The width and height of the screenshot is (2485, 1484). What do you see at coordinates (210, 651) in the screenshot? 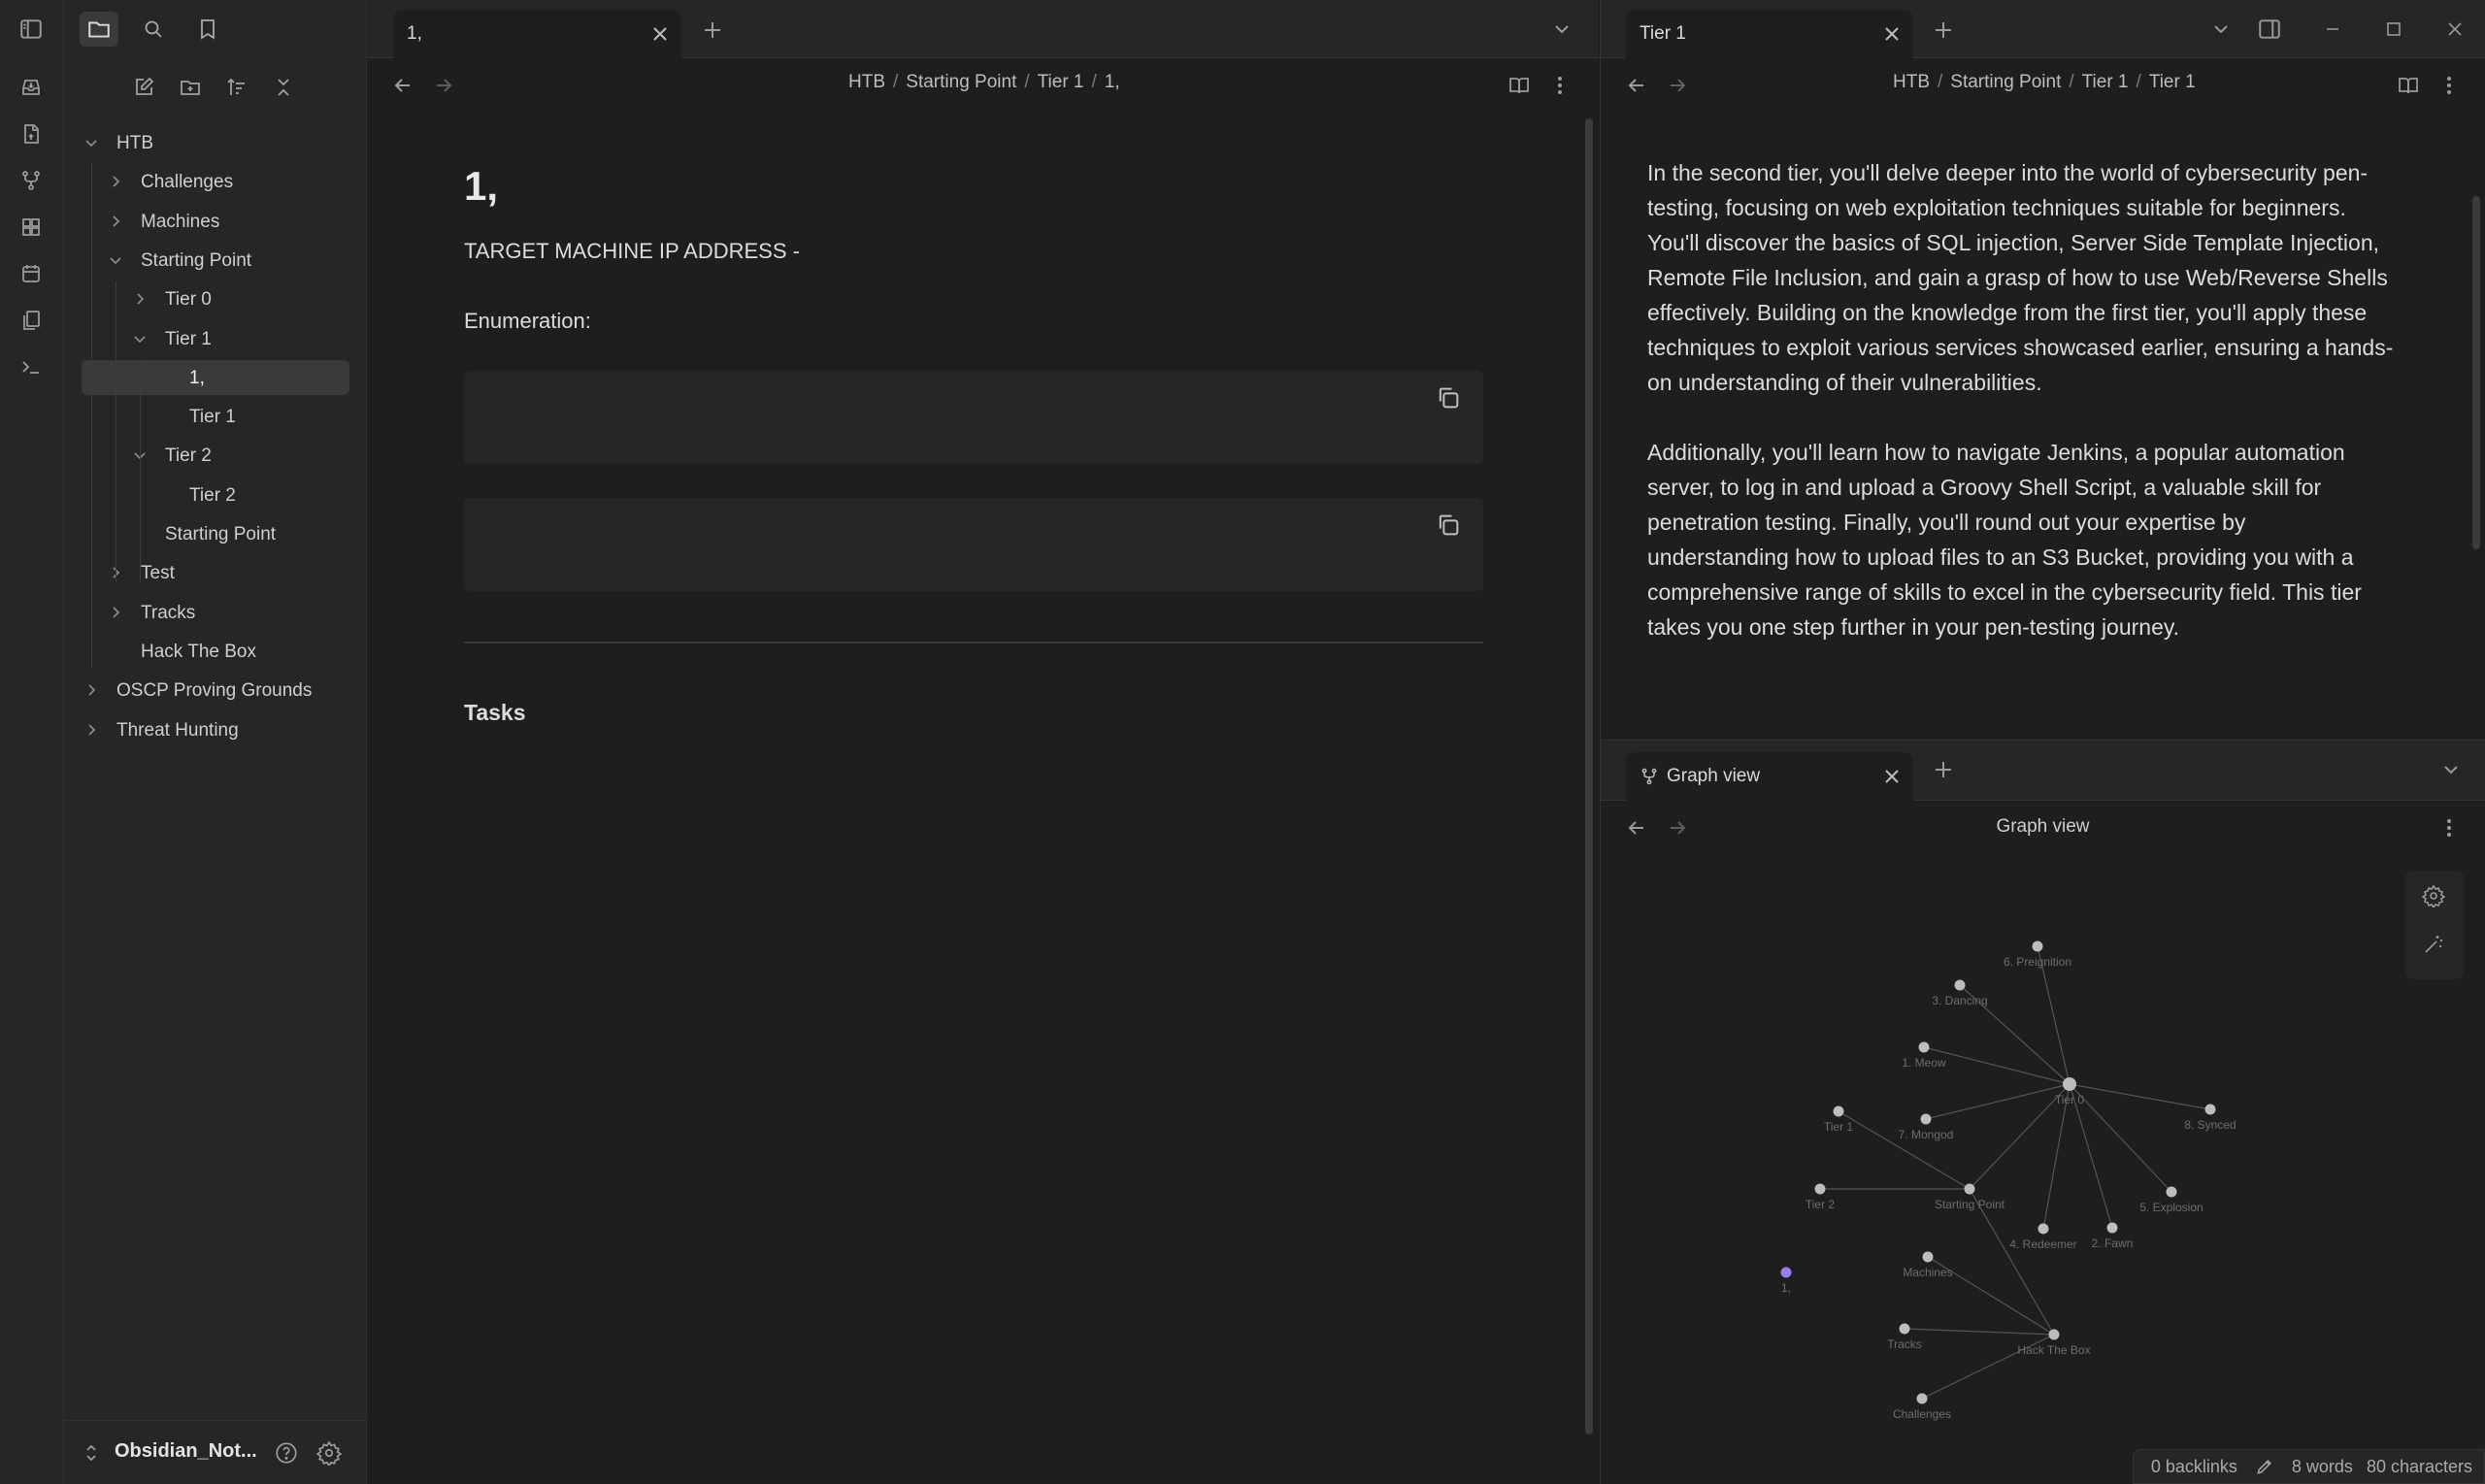
I see `tree-item: Hack The Box` at bounding box center [210, 651].